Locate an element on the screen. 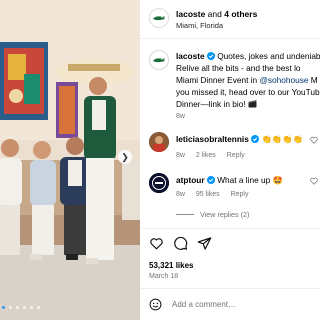 The width and height of the screenshot is (320, 320). comment-meta: 8w 2 likes Reply is located at coordinates (215, 155).